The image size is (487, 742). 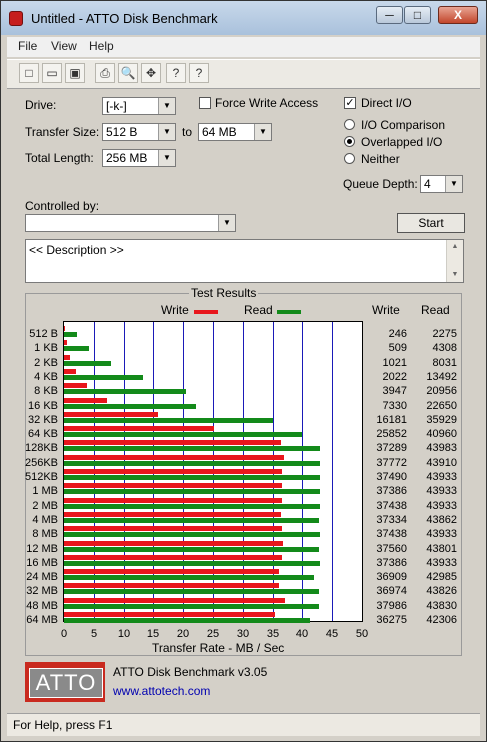 I want to click on category-label: 512 B, so click(x=43, y=334).